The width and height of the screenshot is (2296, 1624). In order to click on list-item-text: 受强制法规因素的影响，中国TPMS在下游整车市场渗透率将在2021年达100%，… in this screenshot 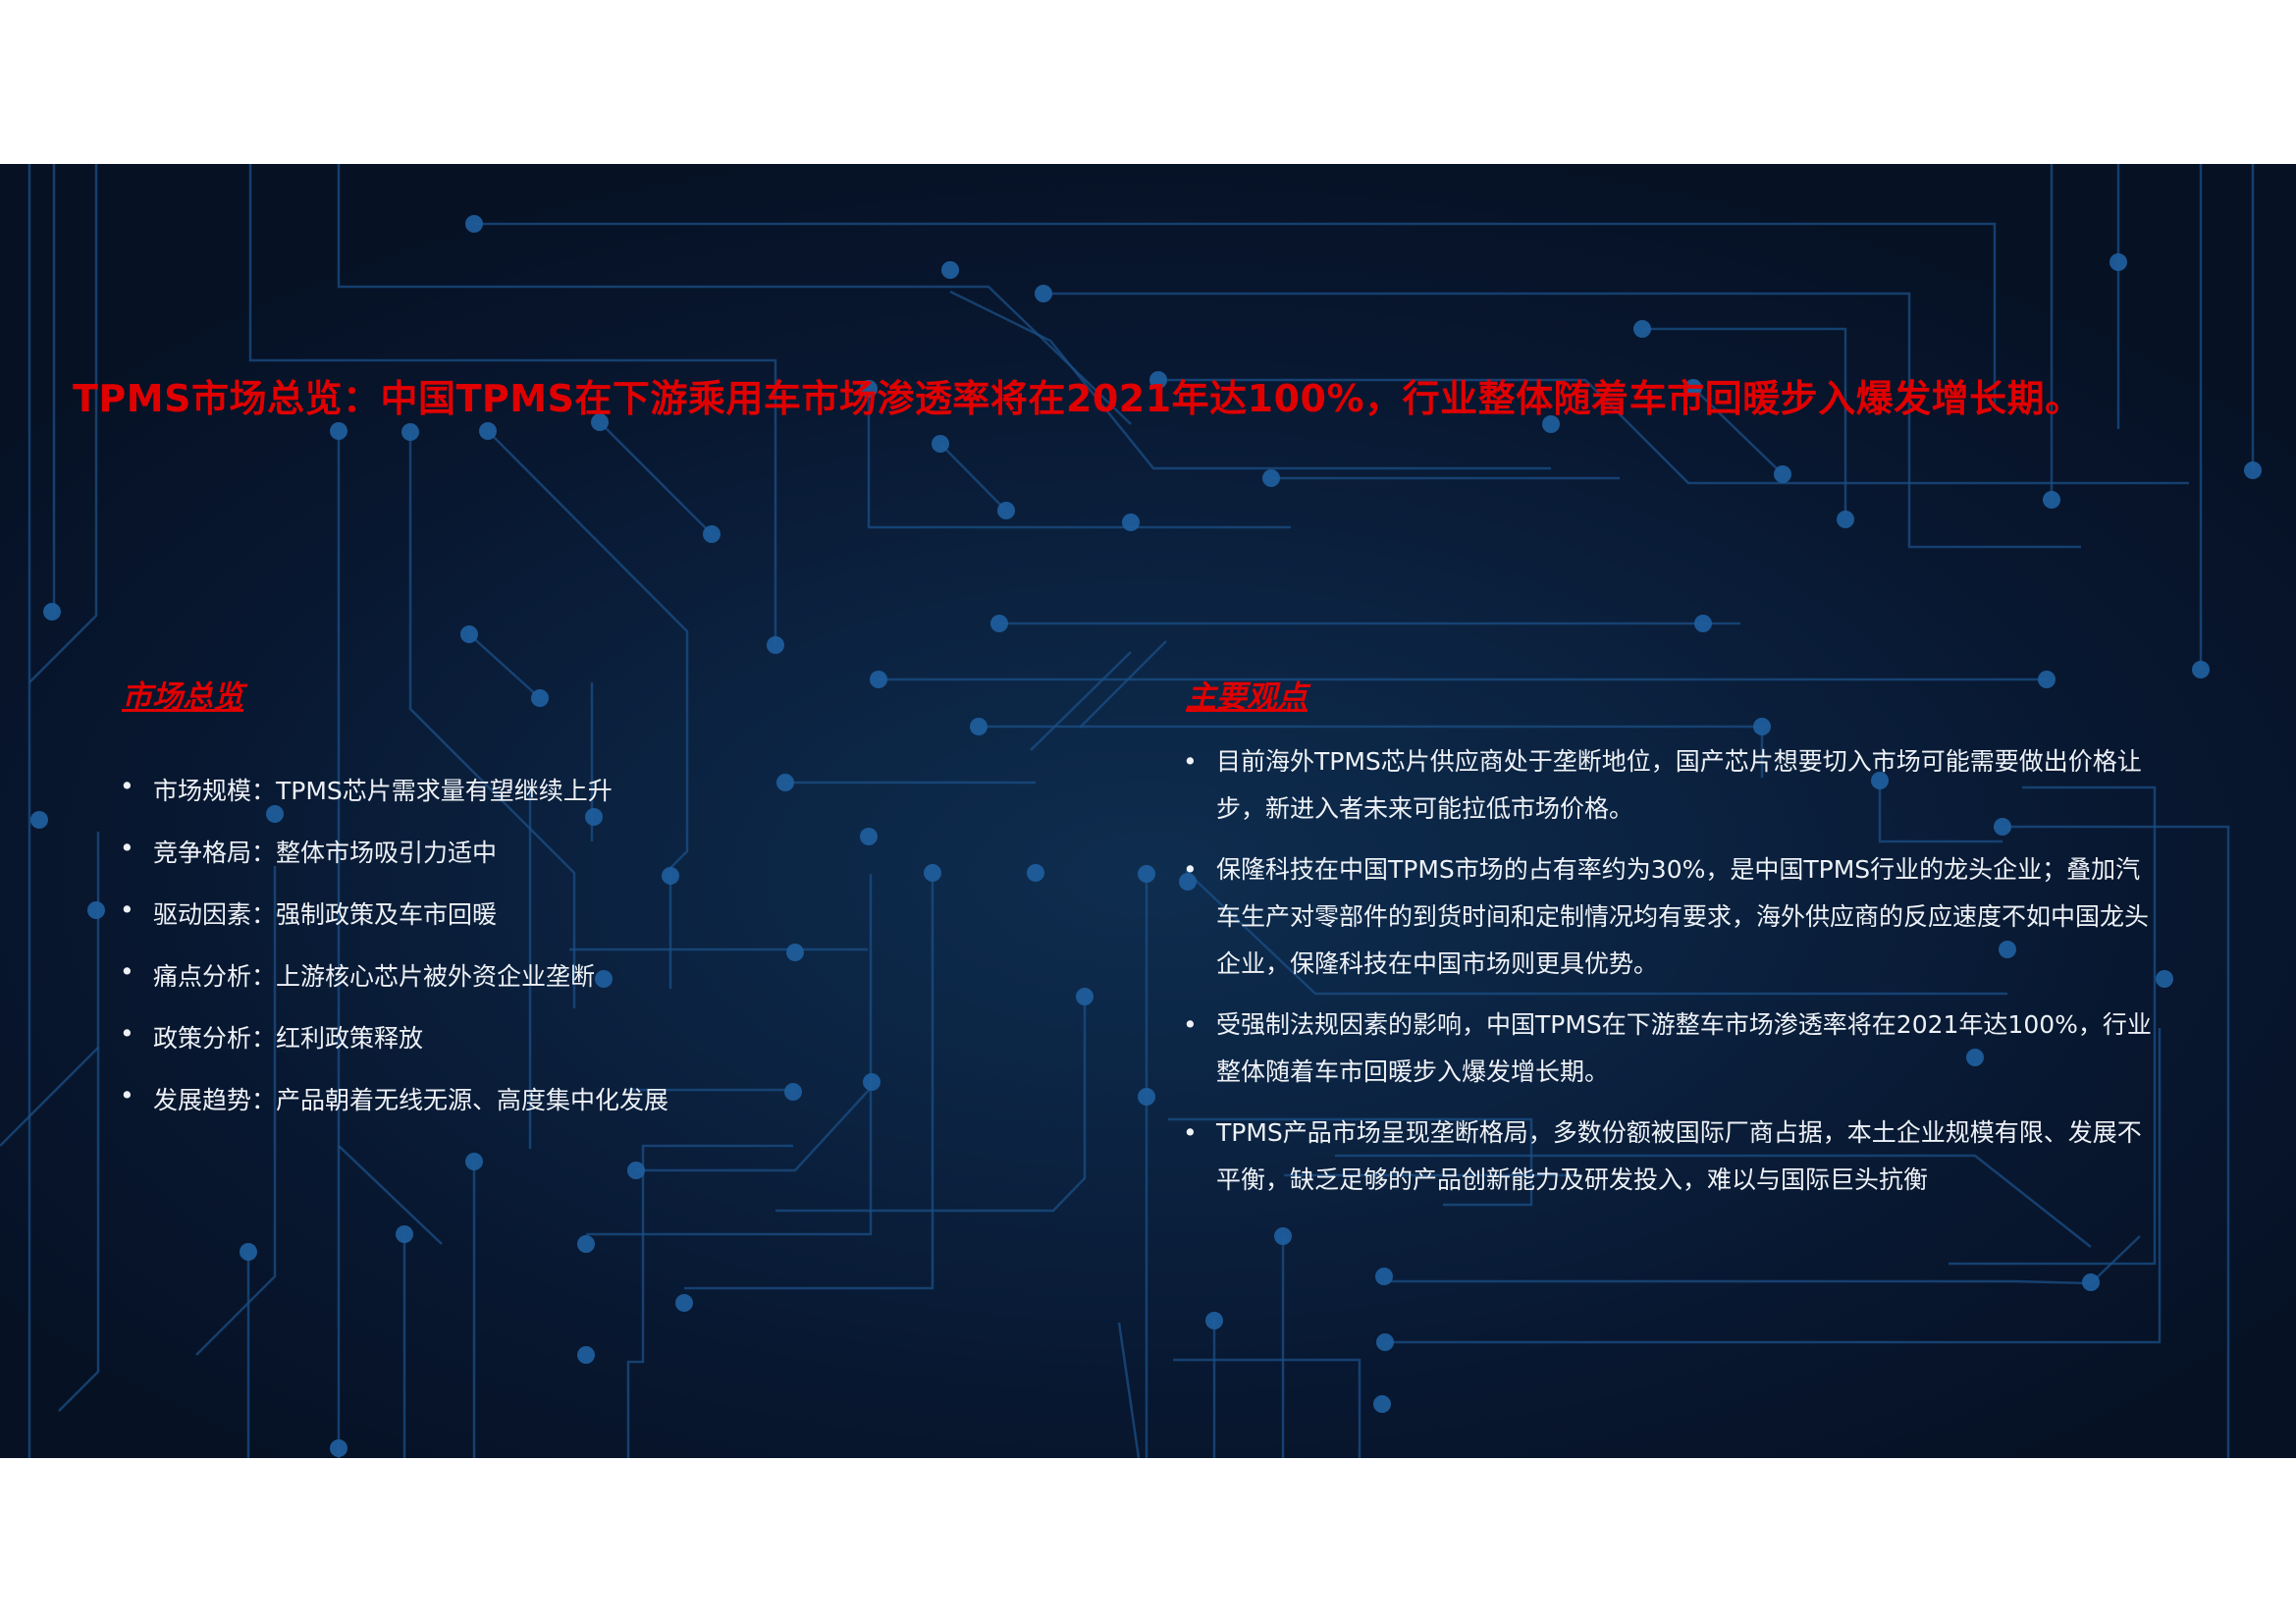, I will do `click(1684, 1048)`.